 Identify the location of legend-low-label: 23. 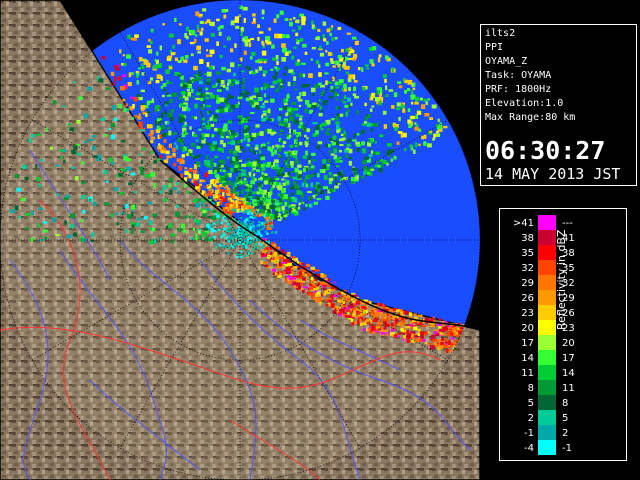
(527, 313).